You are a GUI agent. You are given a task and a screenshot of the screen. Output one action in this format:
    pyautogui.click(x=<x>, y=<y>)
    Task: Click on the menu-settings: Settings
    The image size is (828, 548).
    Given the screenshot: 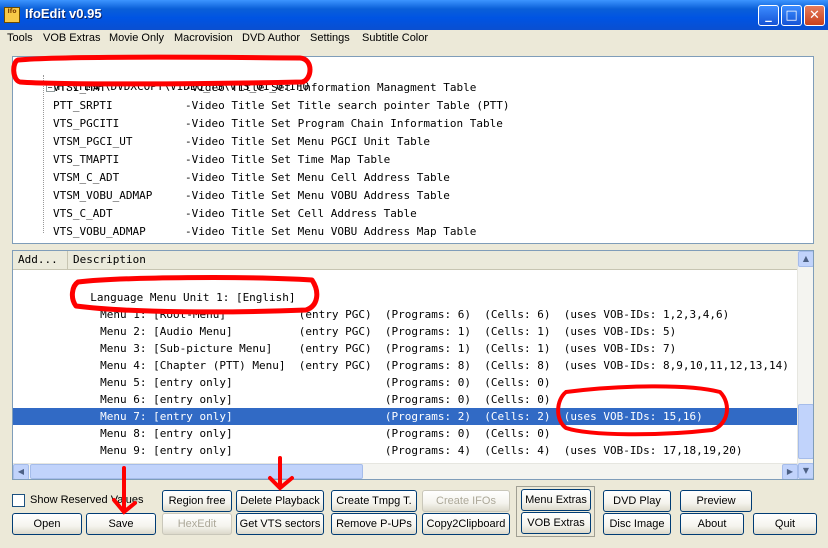 What is the action you would take?
    pyautogui.click(x=330, y=38)
    